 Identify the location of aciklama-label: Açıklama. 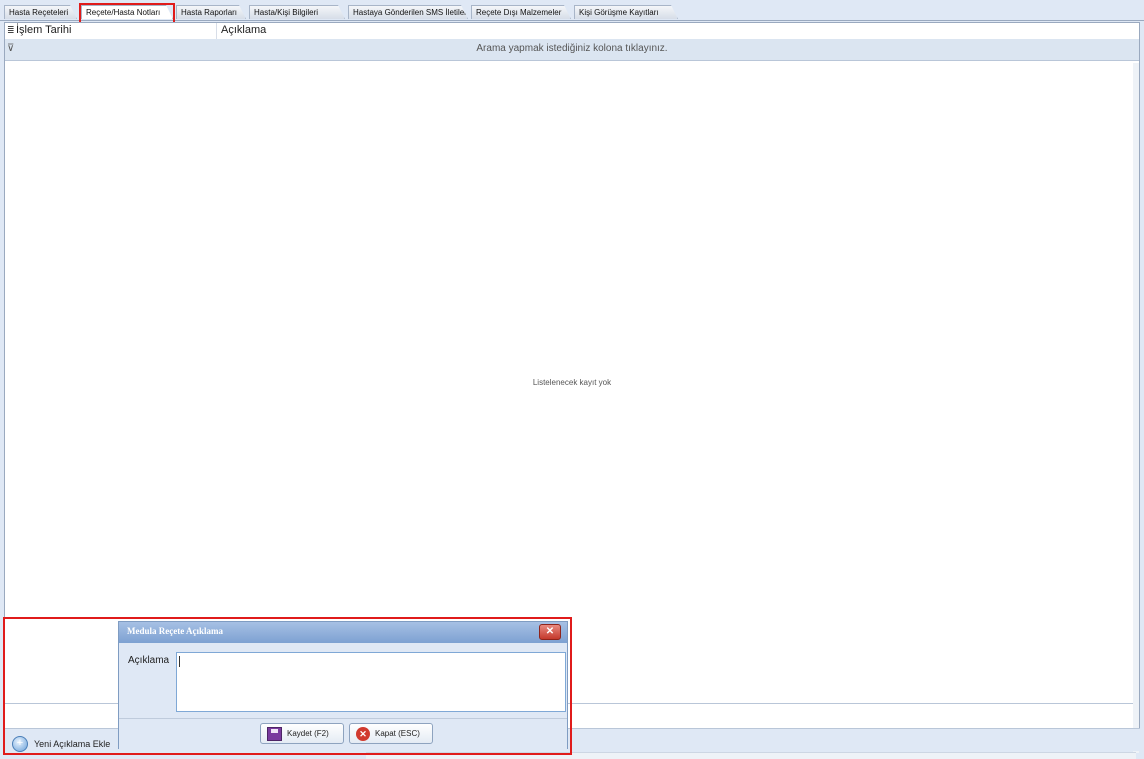
(149, 660).